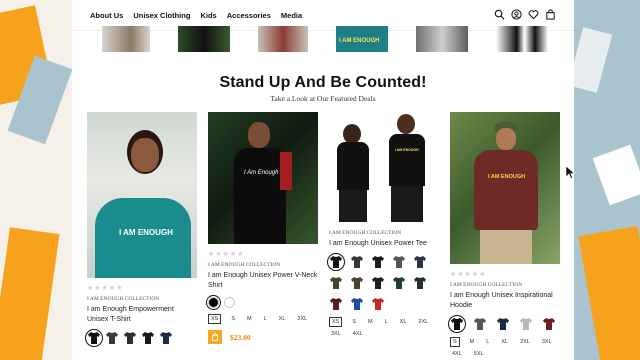 The height and width of the screenshot is (360, 640). I want to click on bag-icon, so click(215, 337).